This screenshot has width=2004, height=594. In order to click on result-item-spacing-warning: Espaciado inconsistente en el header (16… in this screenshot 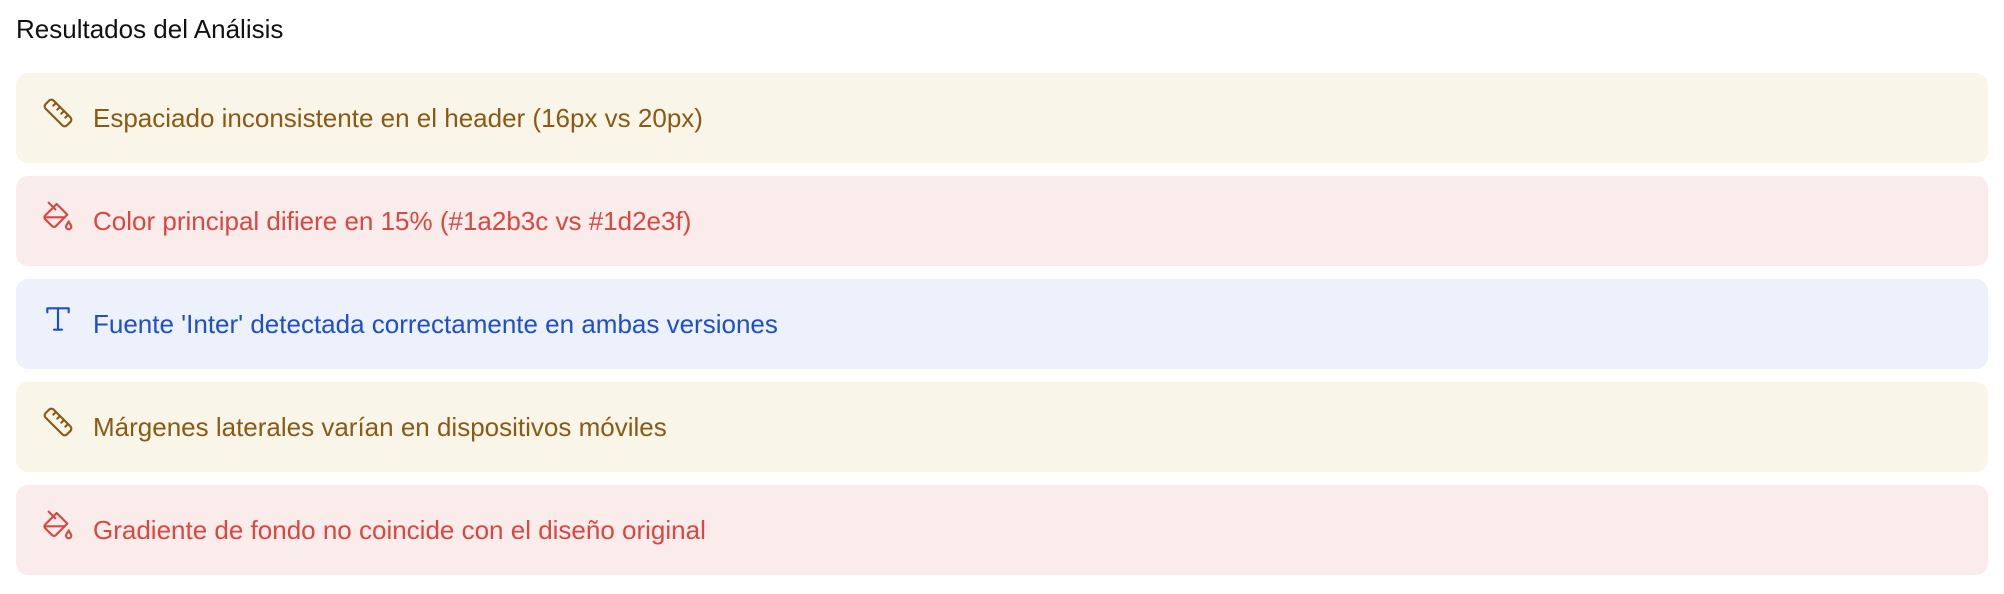, I will do `click(1002, 118)`.